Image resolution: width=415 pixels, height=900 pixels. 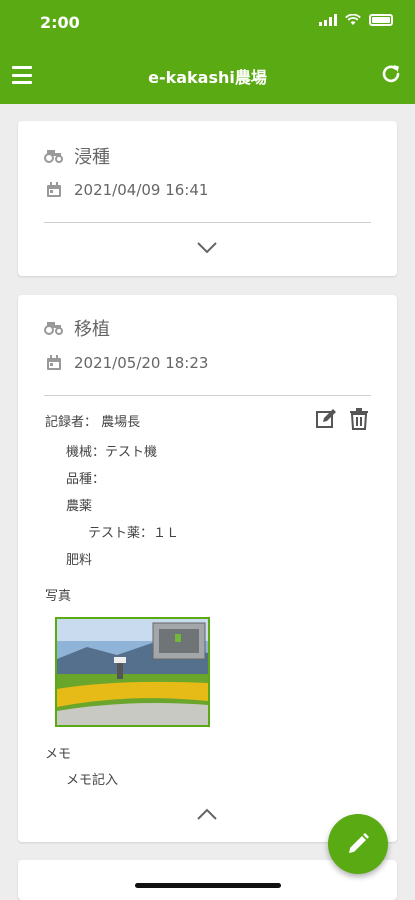 I want to click on status-bar: 2:00, so click(x=207, y=23).